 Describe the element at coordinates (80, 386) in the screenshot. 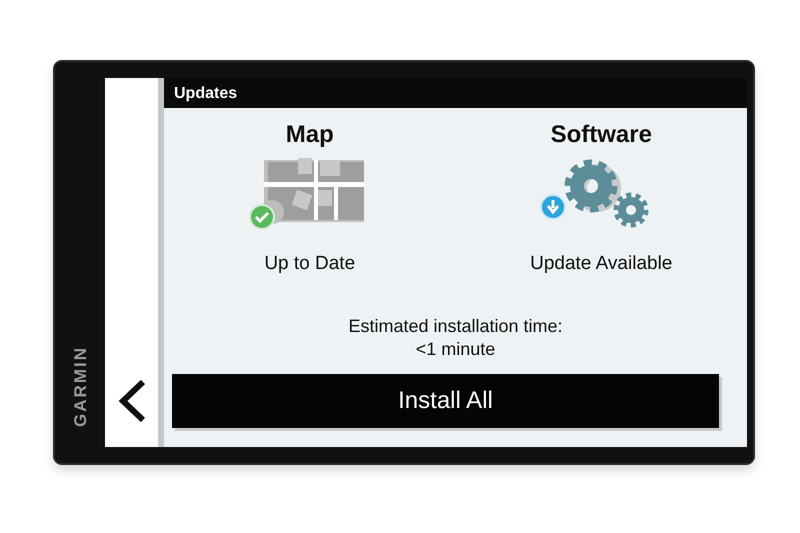

I see `brand-logo: GARMIN` at that location.